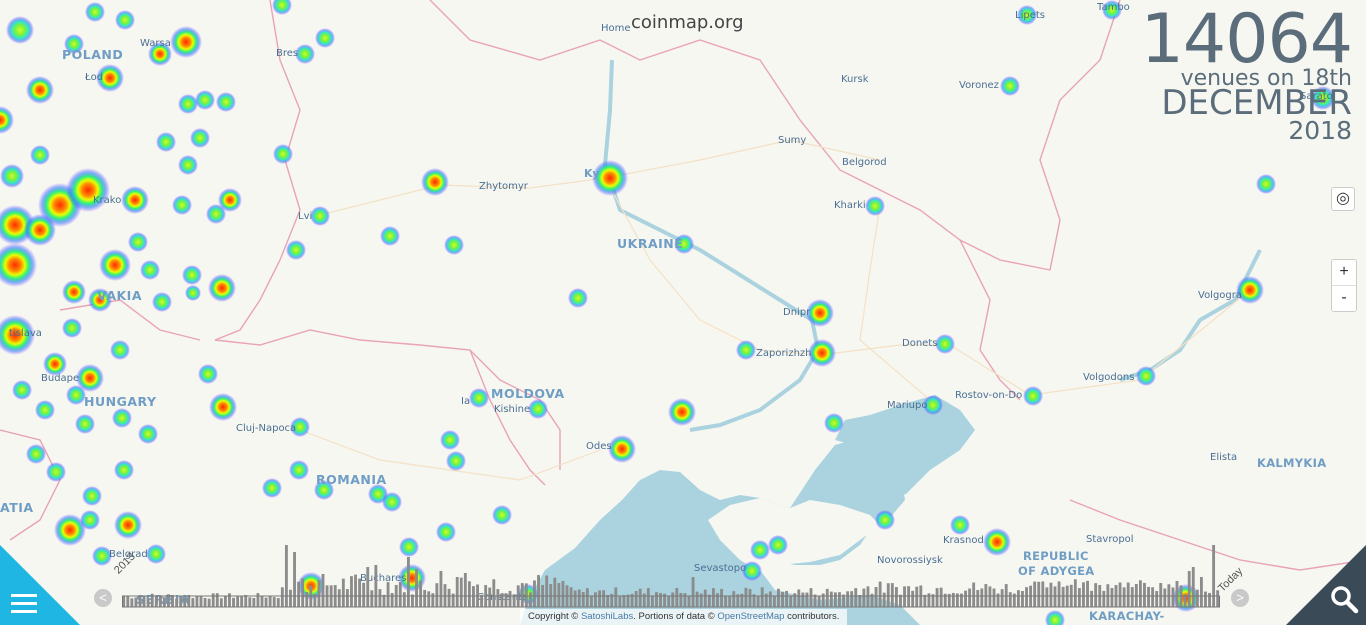 This screenshot has width=1366, height=625. Describe the element at coordinates (1344, 273) in the screenshot. I see `zoom-in-button: +` at that location.